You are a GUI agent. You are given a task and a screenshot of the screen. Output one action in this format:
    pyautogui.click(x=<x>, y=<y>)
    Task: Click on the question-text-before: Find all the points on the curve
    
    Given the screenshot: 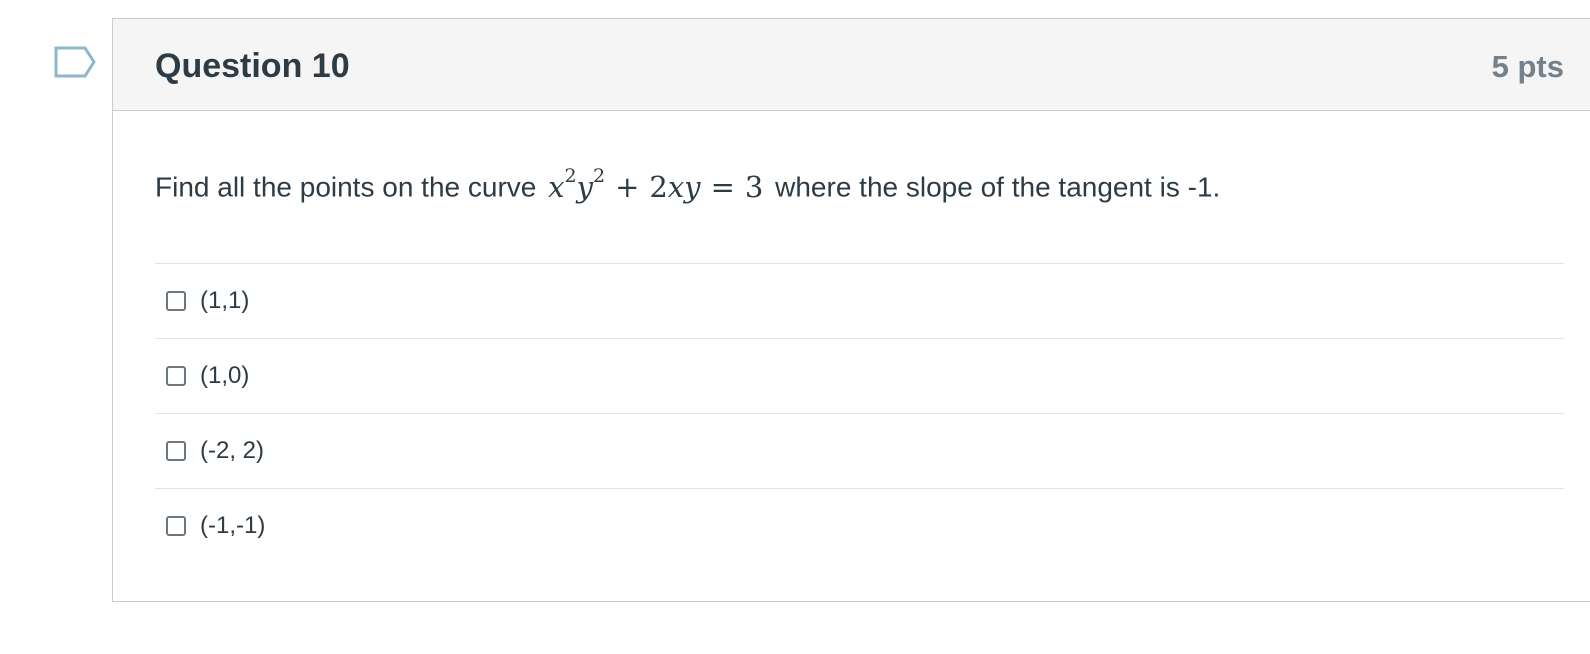 What is the action you would take?
    pyautogui.click(x=346, y=187)
    